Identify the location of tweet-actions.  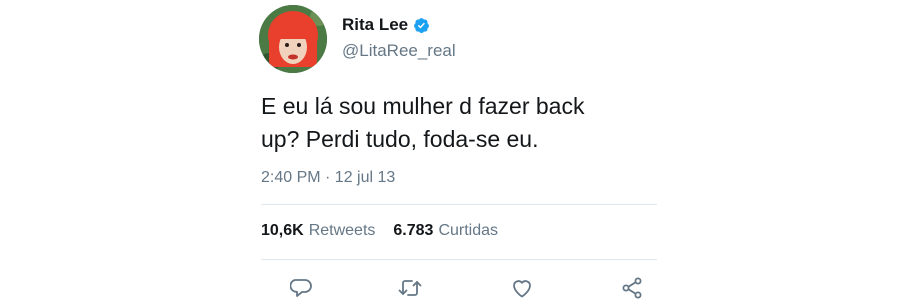
(458, 288).